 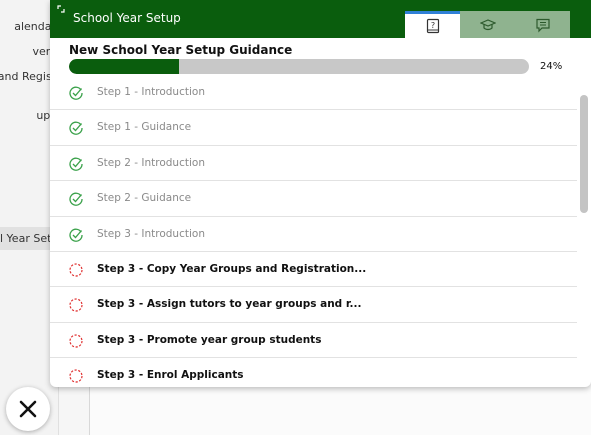 I want to click on step-item: Step 3 - Promote year group students, so click(x=313, y=341).